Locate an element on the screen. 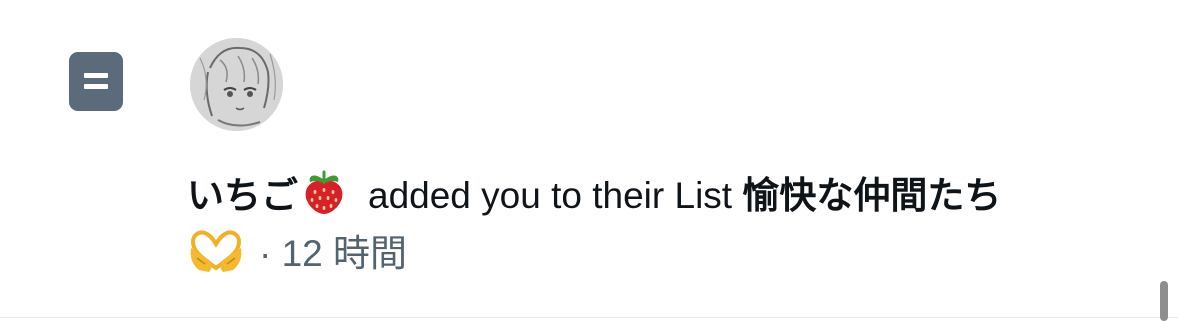 Image resolution: width=1178 pixels, height=321 pixels. list-name: 愉快な仲間たち is located at coordinates (871, 195).